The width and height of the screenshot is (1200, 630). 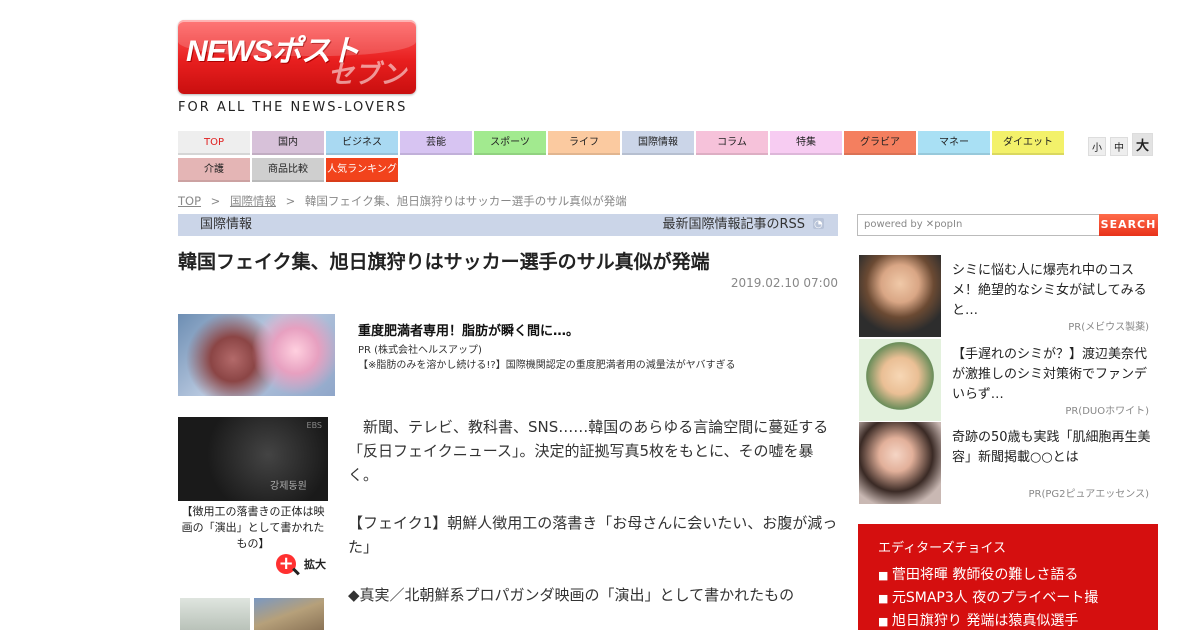 I want to click on font-size-medium-button: 中, so click(x=1119, y=146).